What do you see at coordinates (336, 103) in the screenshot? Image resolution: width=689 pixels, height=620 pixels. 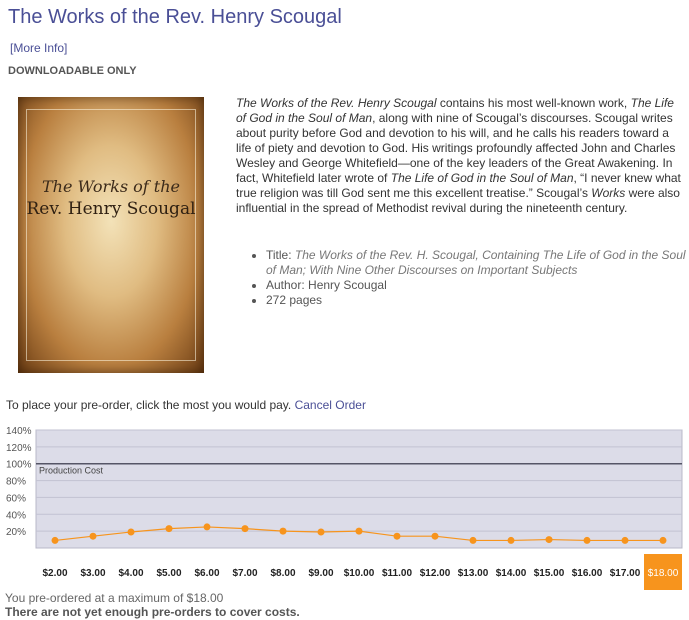 I see `description-book-title: The Works of the Rev. Henry Scougal` at bounding box center [336, 103].